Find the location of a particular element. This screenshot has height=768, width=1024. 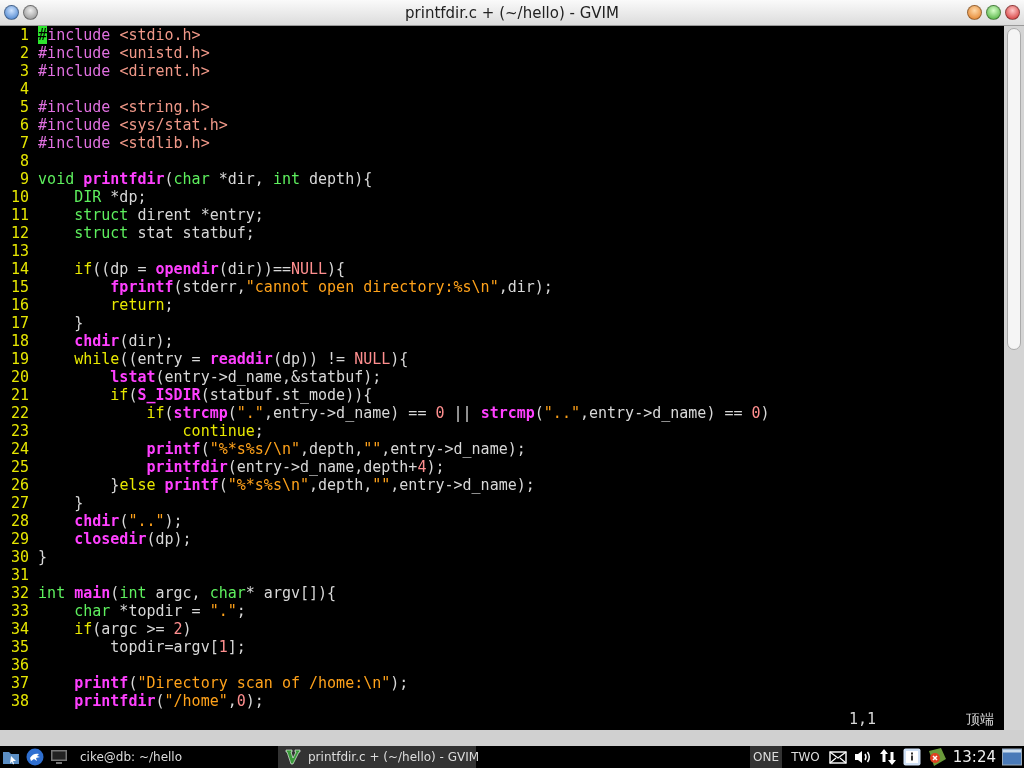

line-number: 35 is located at coordinates (20, 647).